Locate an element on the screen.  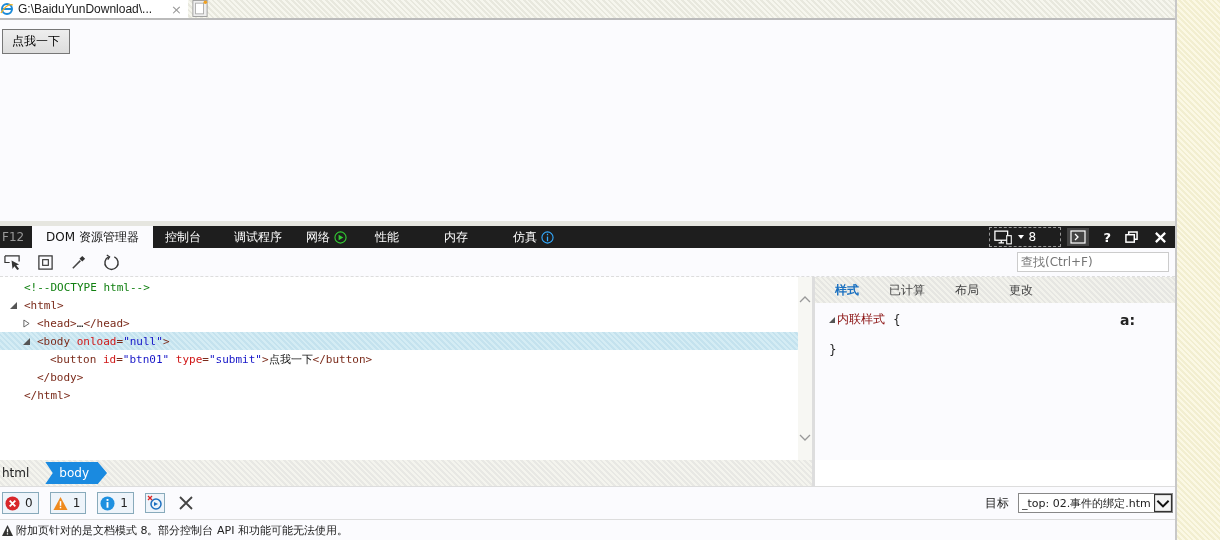
browser-tab: G:\BaiduYunDownload\... × is located at coordinates (94, 9).